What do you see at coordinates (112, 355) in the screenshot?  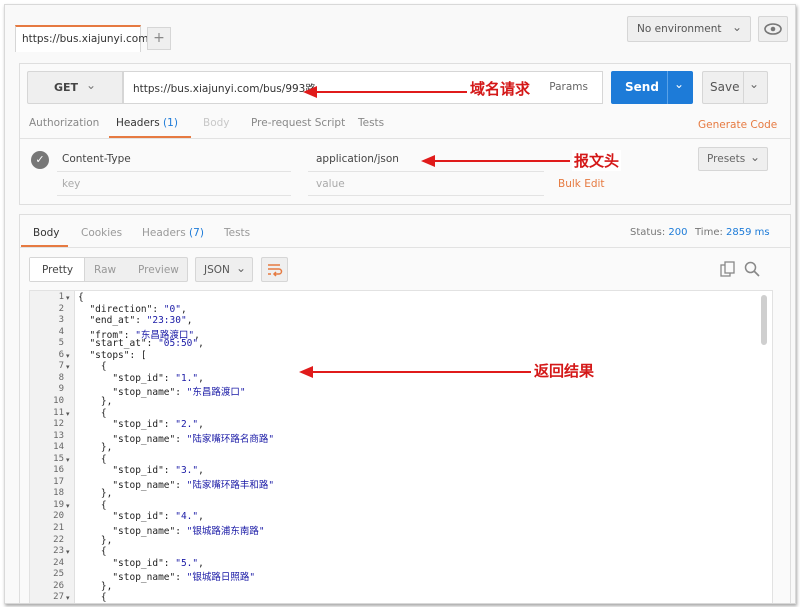 I see `code-line: "stops": [` at bounding box center [112, 355].